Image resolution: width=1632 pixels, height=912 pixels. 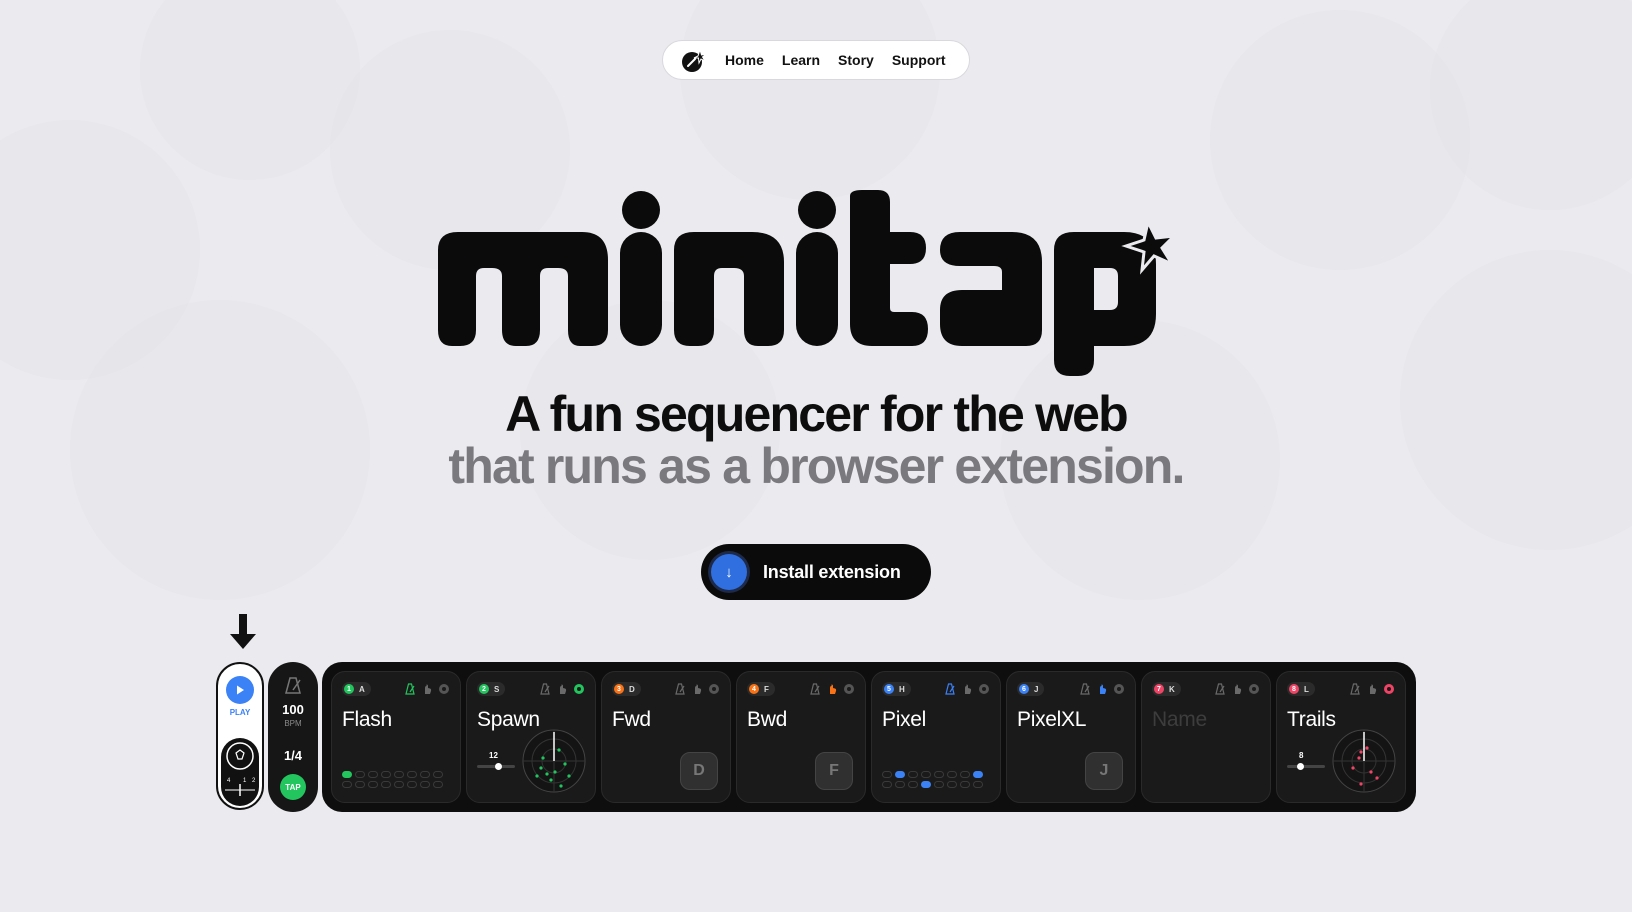 What do you see at coordinates (729, 572) in the screenshot?
I see `download-arrow-icon: ↓` at bounding box center [729, 572].